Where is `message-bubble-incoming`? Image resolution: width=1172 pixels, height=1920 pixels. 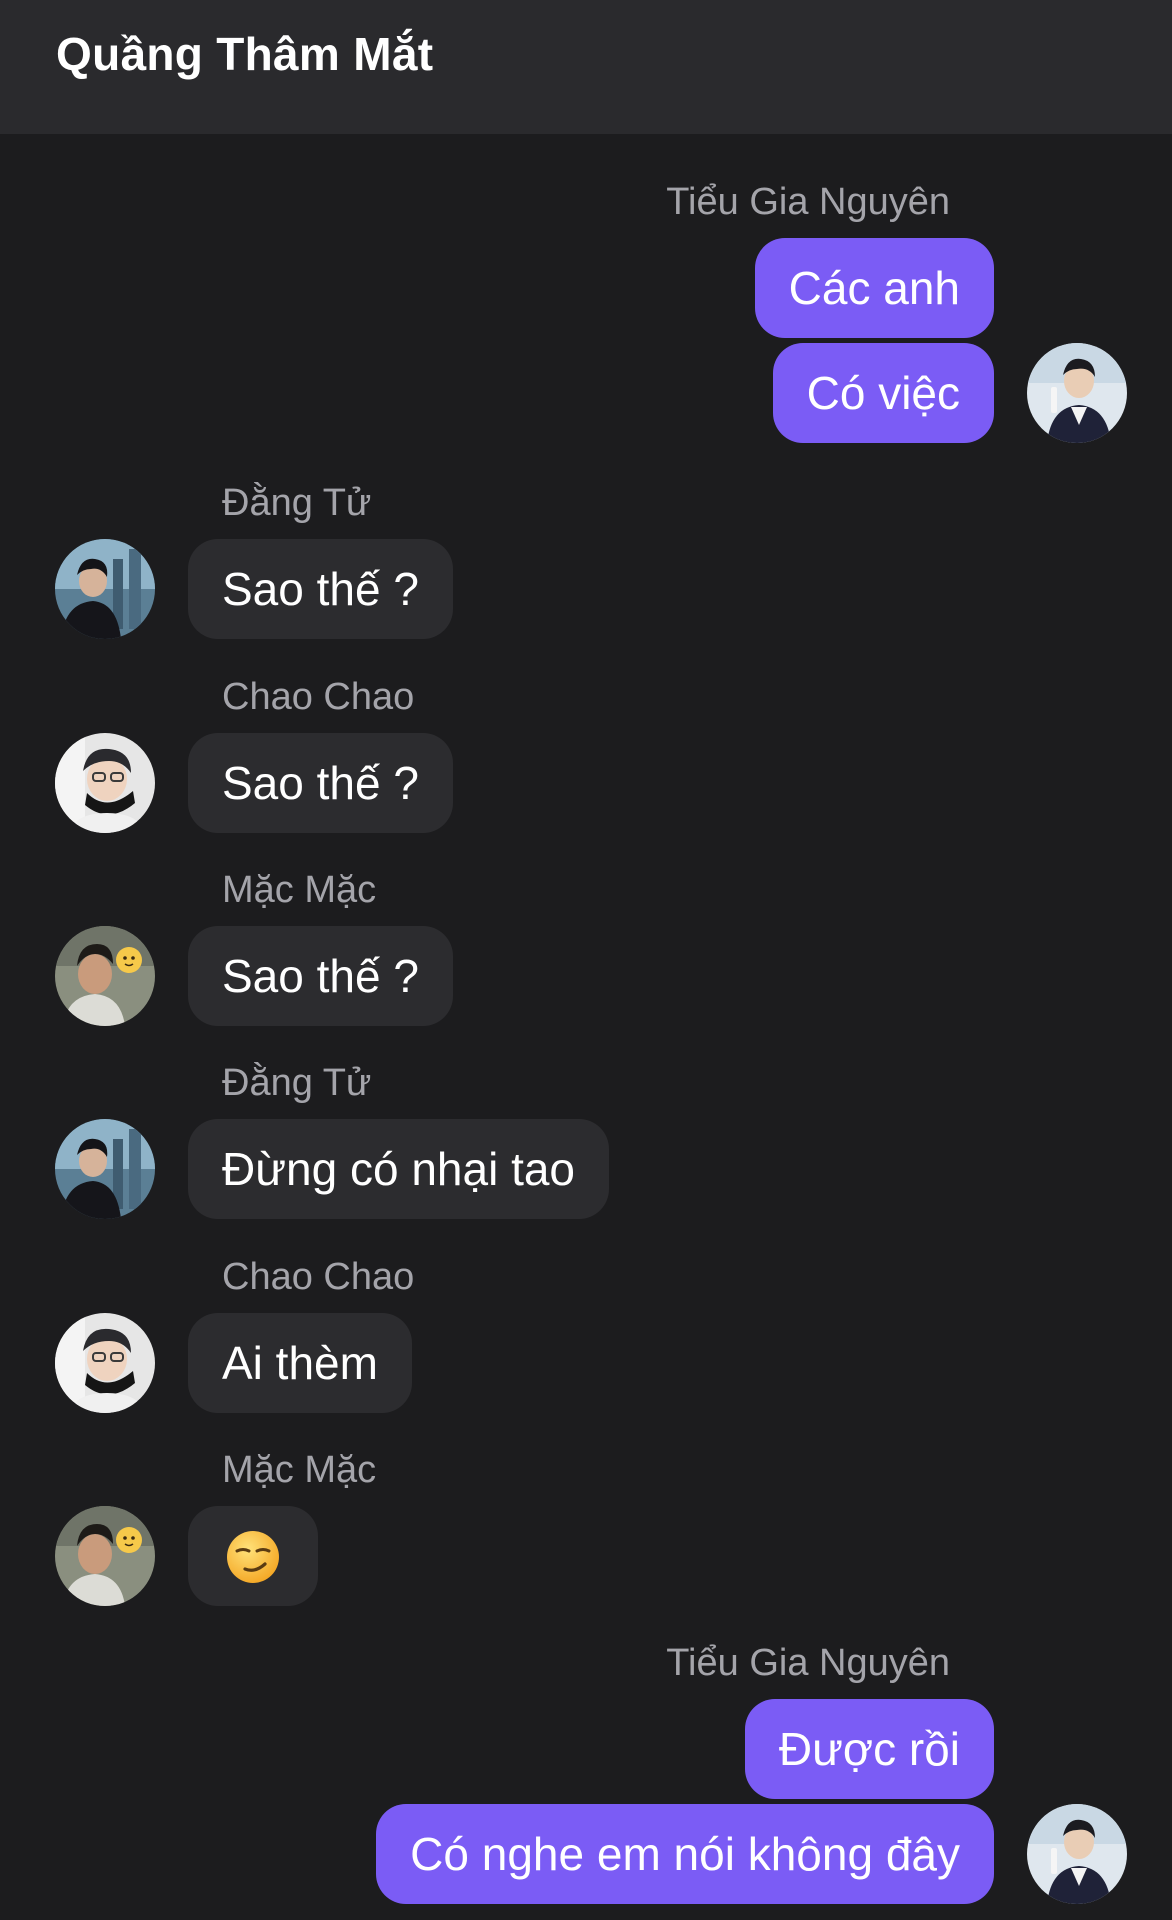
message-bubble-incoming is located at coordinates (253, 1556).